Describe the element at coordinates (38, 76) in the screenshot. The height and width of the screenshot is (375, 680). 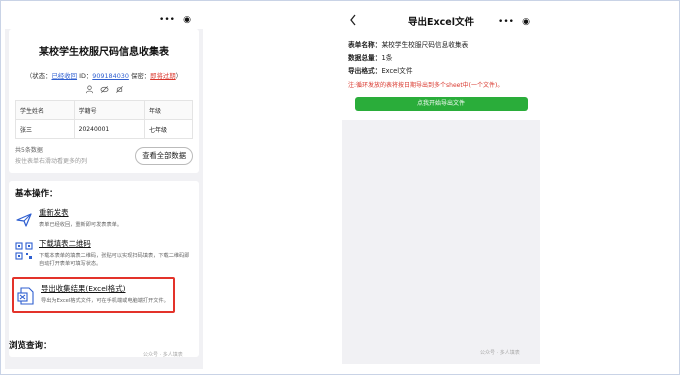
I see `status-prefix: （状态：` at that location.